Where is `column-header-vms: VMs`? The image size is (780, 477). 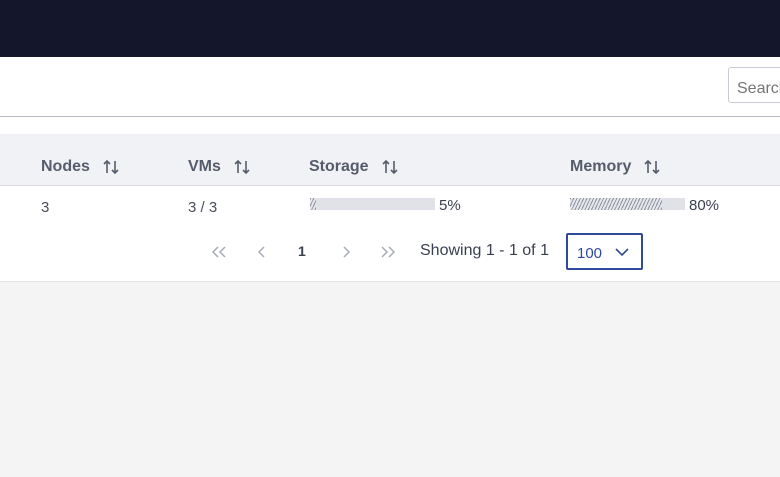 column-header-vms: VMs is located at coordinates (219, 167).